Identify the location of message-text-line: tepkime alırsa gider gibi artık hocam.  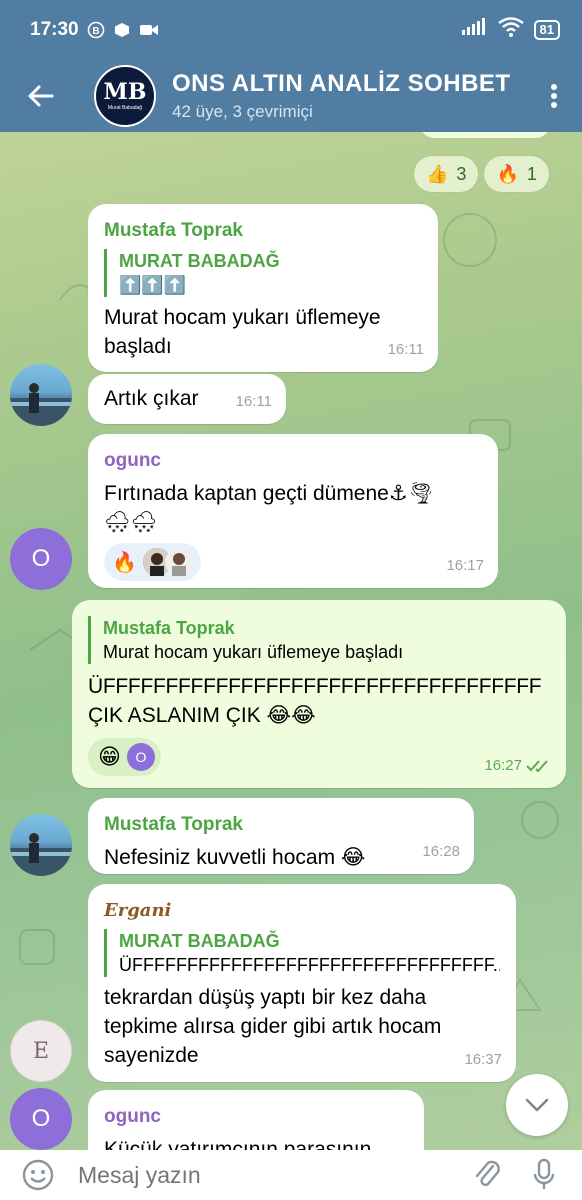
(273, 1026).